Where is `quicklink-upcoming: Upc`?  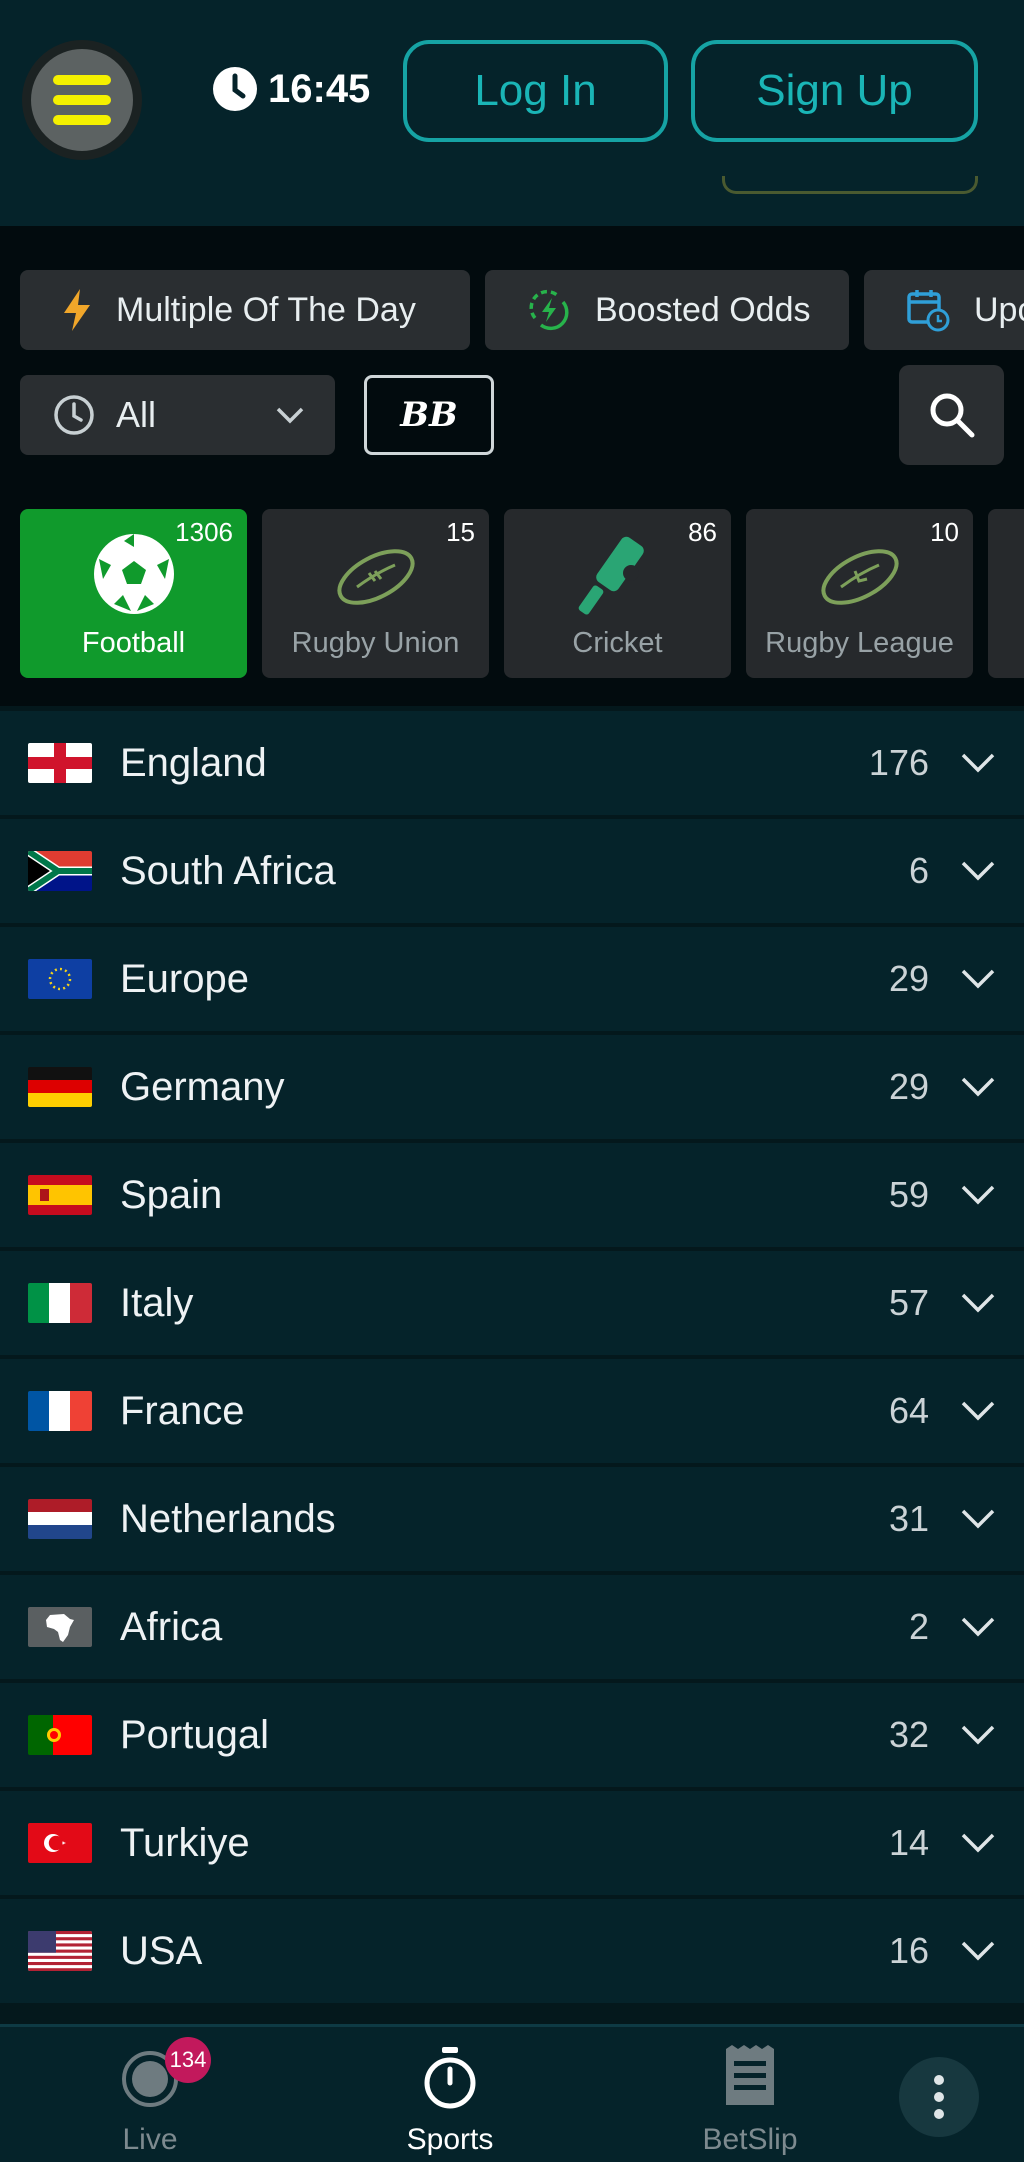 quicklink-upcoming: Upc is located at coordinates (944, 310).